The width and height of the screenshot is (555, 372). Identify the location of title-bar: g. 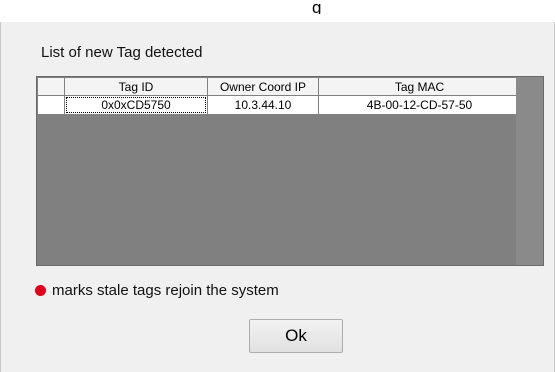
(277, 11).